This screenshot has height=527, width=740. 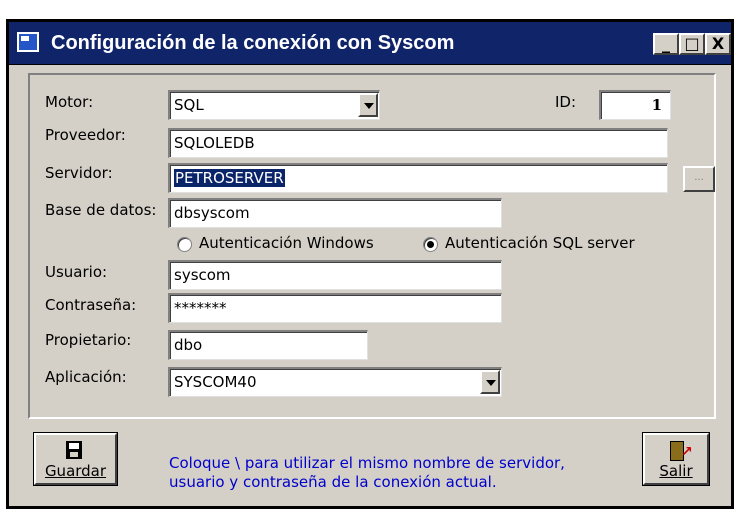 I want to click on base-datos-label: Base de datos:, so click(x=101, y=210).